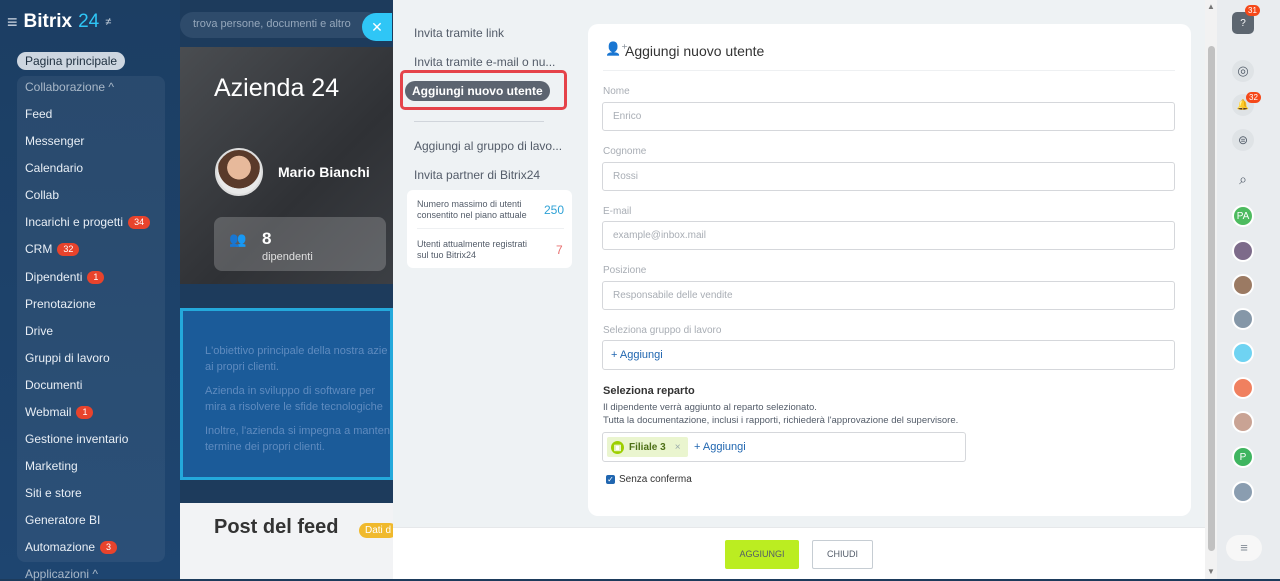 This screenshot has width=1280, height=581. What do you see at coordinates (48, 412) in the screenshot?
I see `sidebar-item-label: Webmail` at bounding box center [48, 412].